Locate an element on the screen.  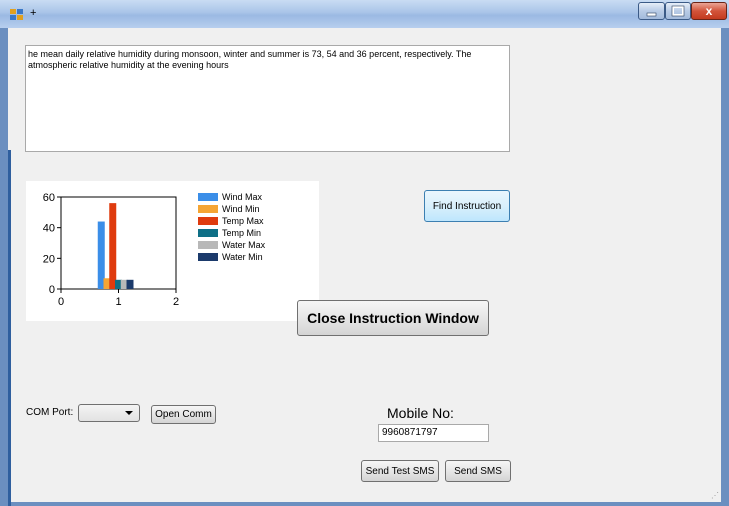
legend-label: Wind Max is located at coordinates (242, 197).